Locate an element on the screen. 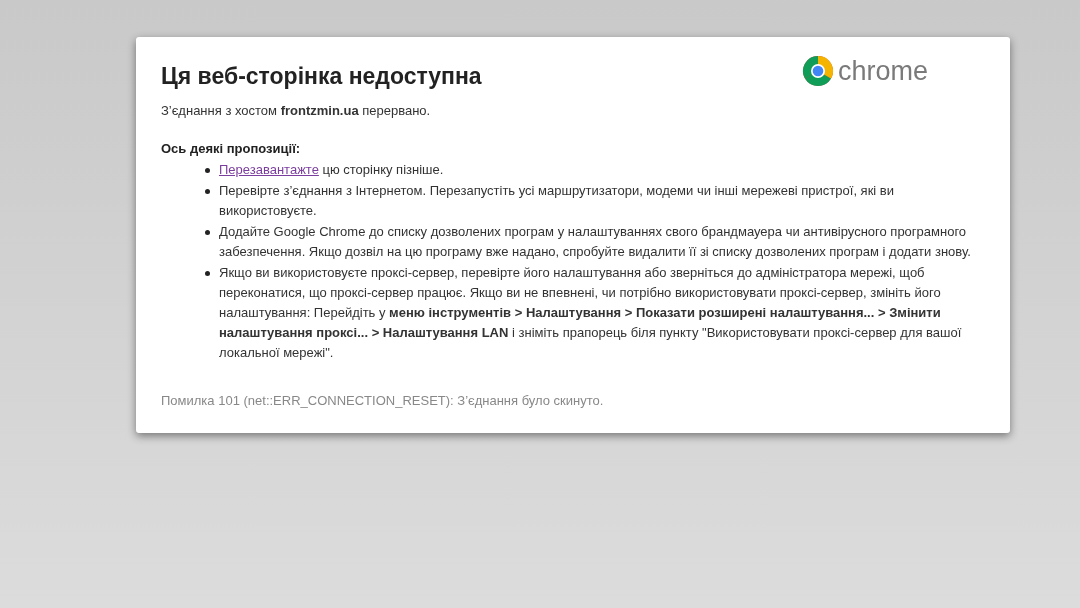  suggestion-text: Перевірте з’єднання з Інтернетом. Перезапустіть усі маршрутизатори, модеми чи інші мережеві пристрої, які ви використовуєте. is located at coordinates (557, 201).